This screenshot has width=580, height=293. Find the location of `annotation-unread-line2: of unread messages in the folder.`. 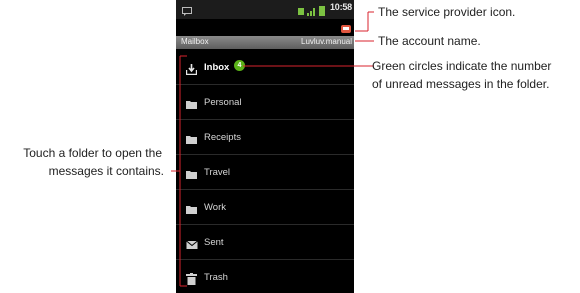

annotation-unread-line2: of unread messages in the folder. is located at coordinates (461, 84).